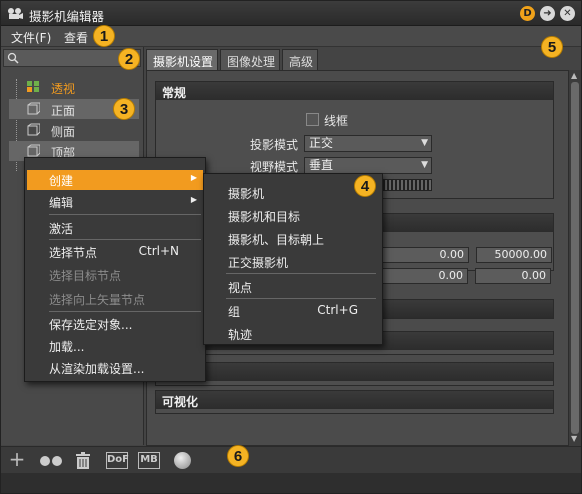 This screenshot has height=494, width=582. Describe the element at coordinates (300, 59) in the screenshot. I see `tab-advanced: 高级` at that location.